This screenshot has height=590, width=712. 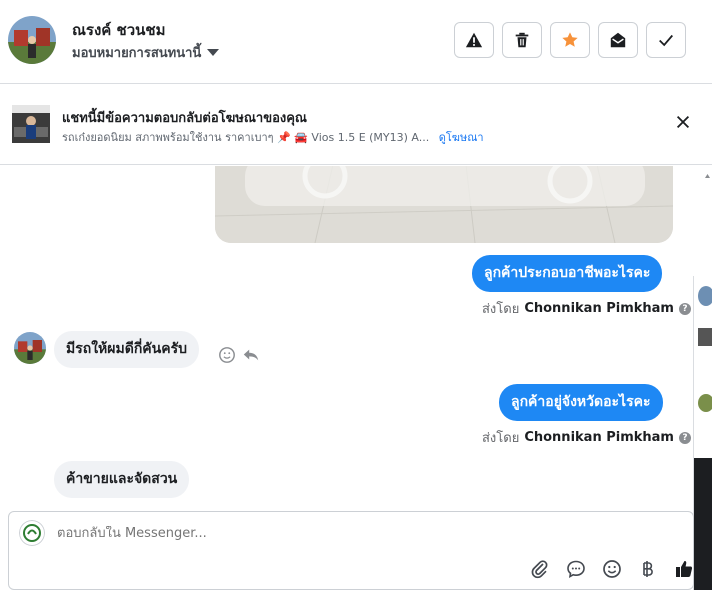 I want to click on ad-thumbnail, so click(x=31, y=124).